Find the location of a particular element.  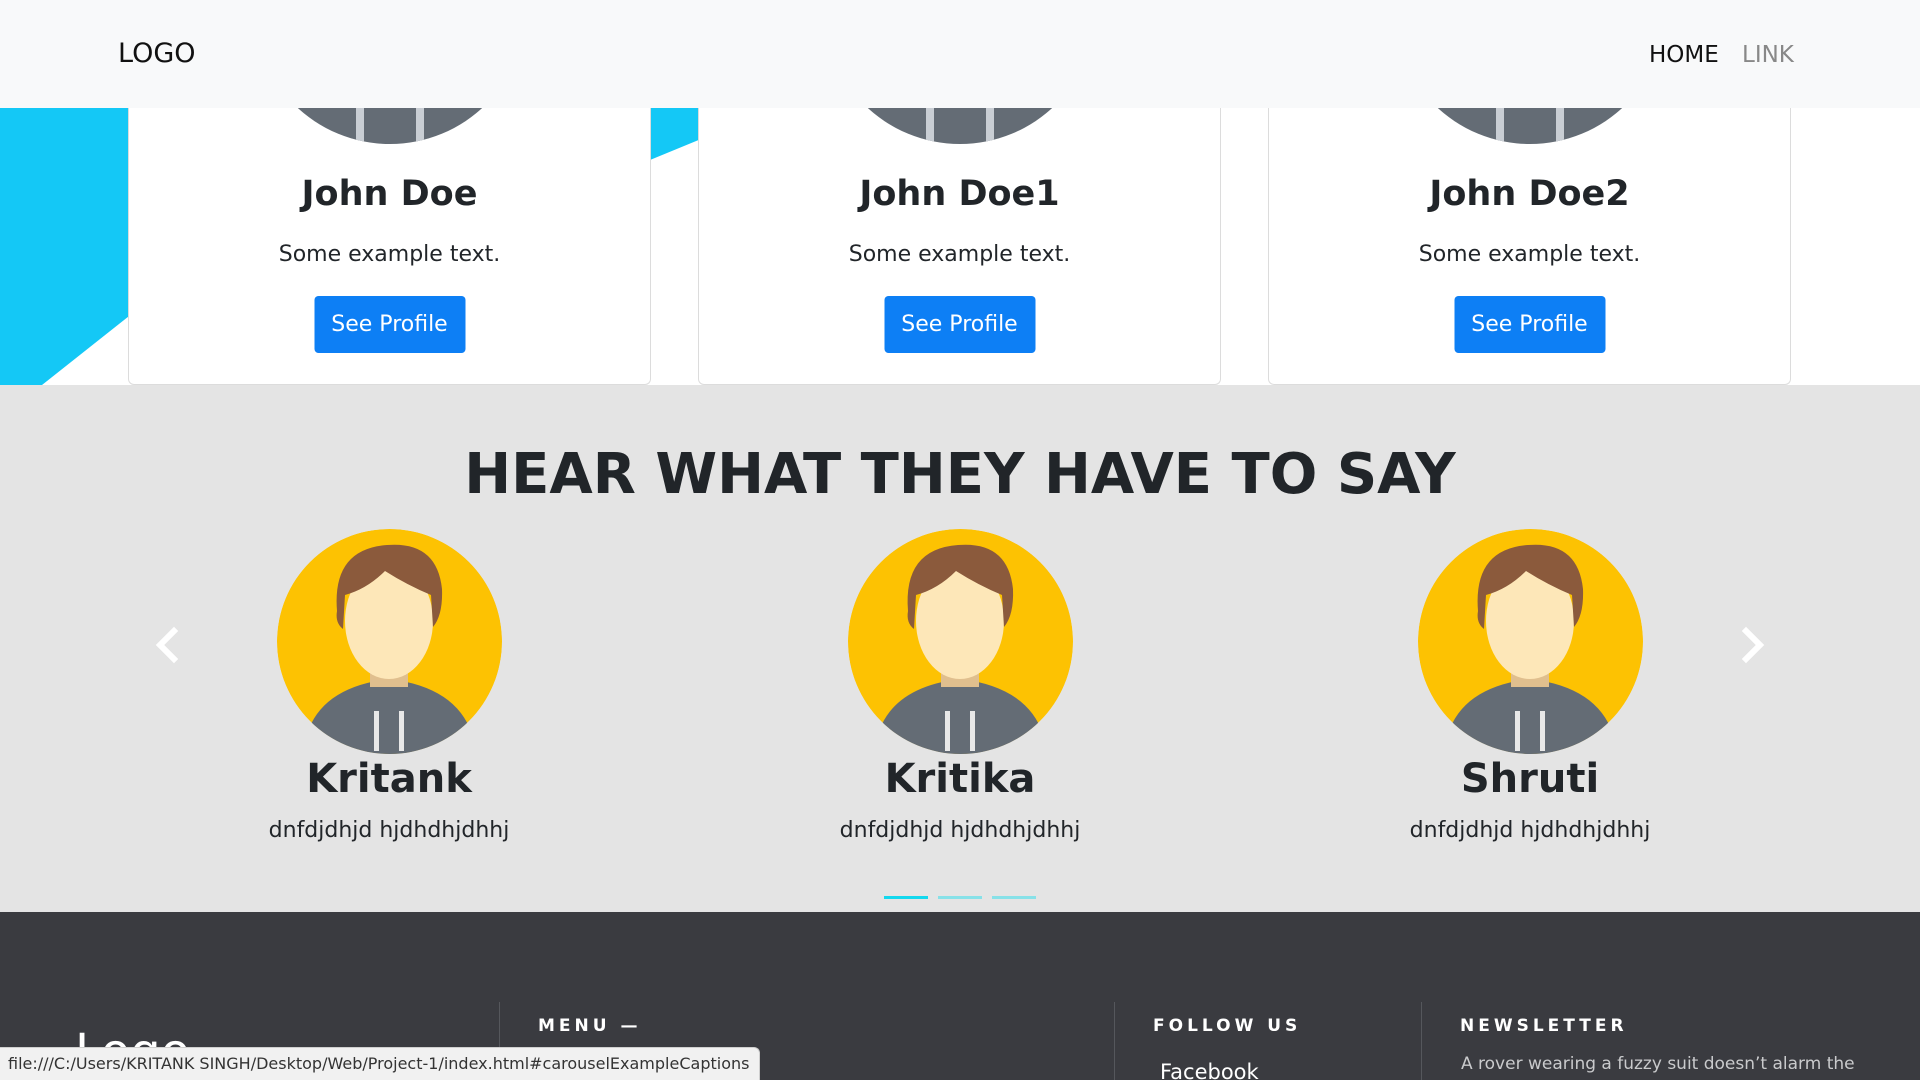

profile-card: John Doe1 Some example text. See Profile is located at coordinates (959, 246).